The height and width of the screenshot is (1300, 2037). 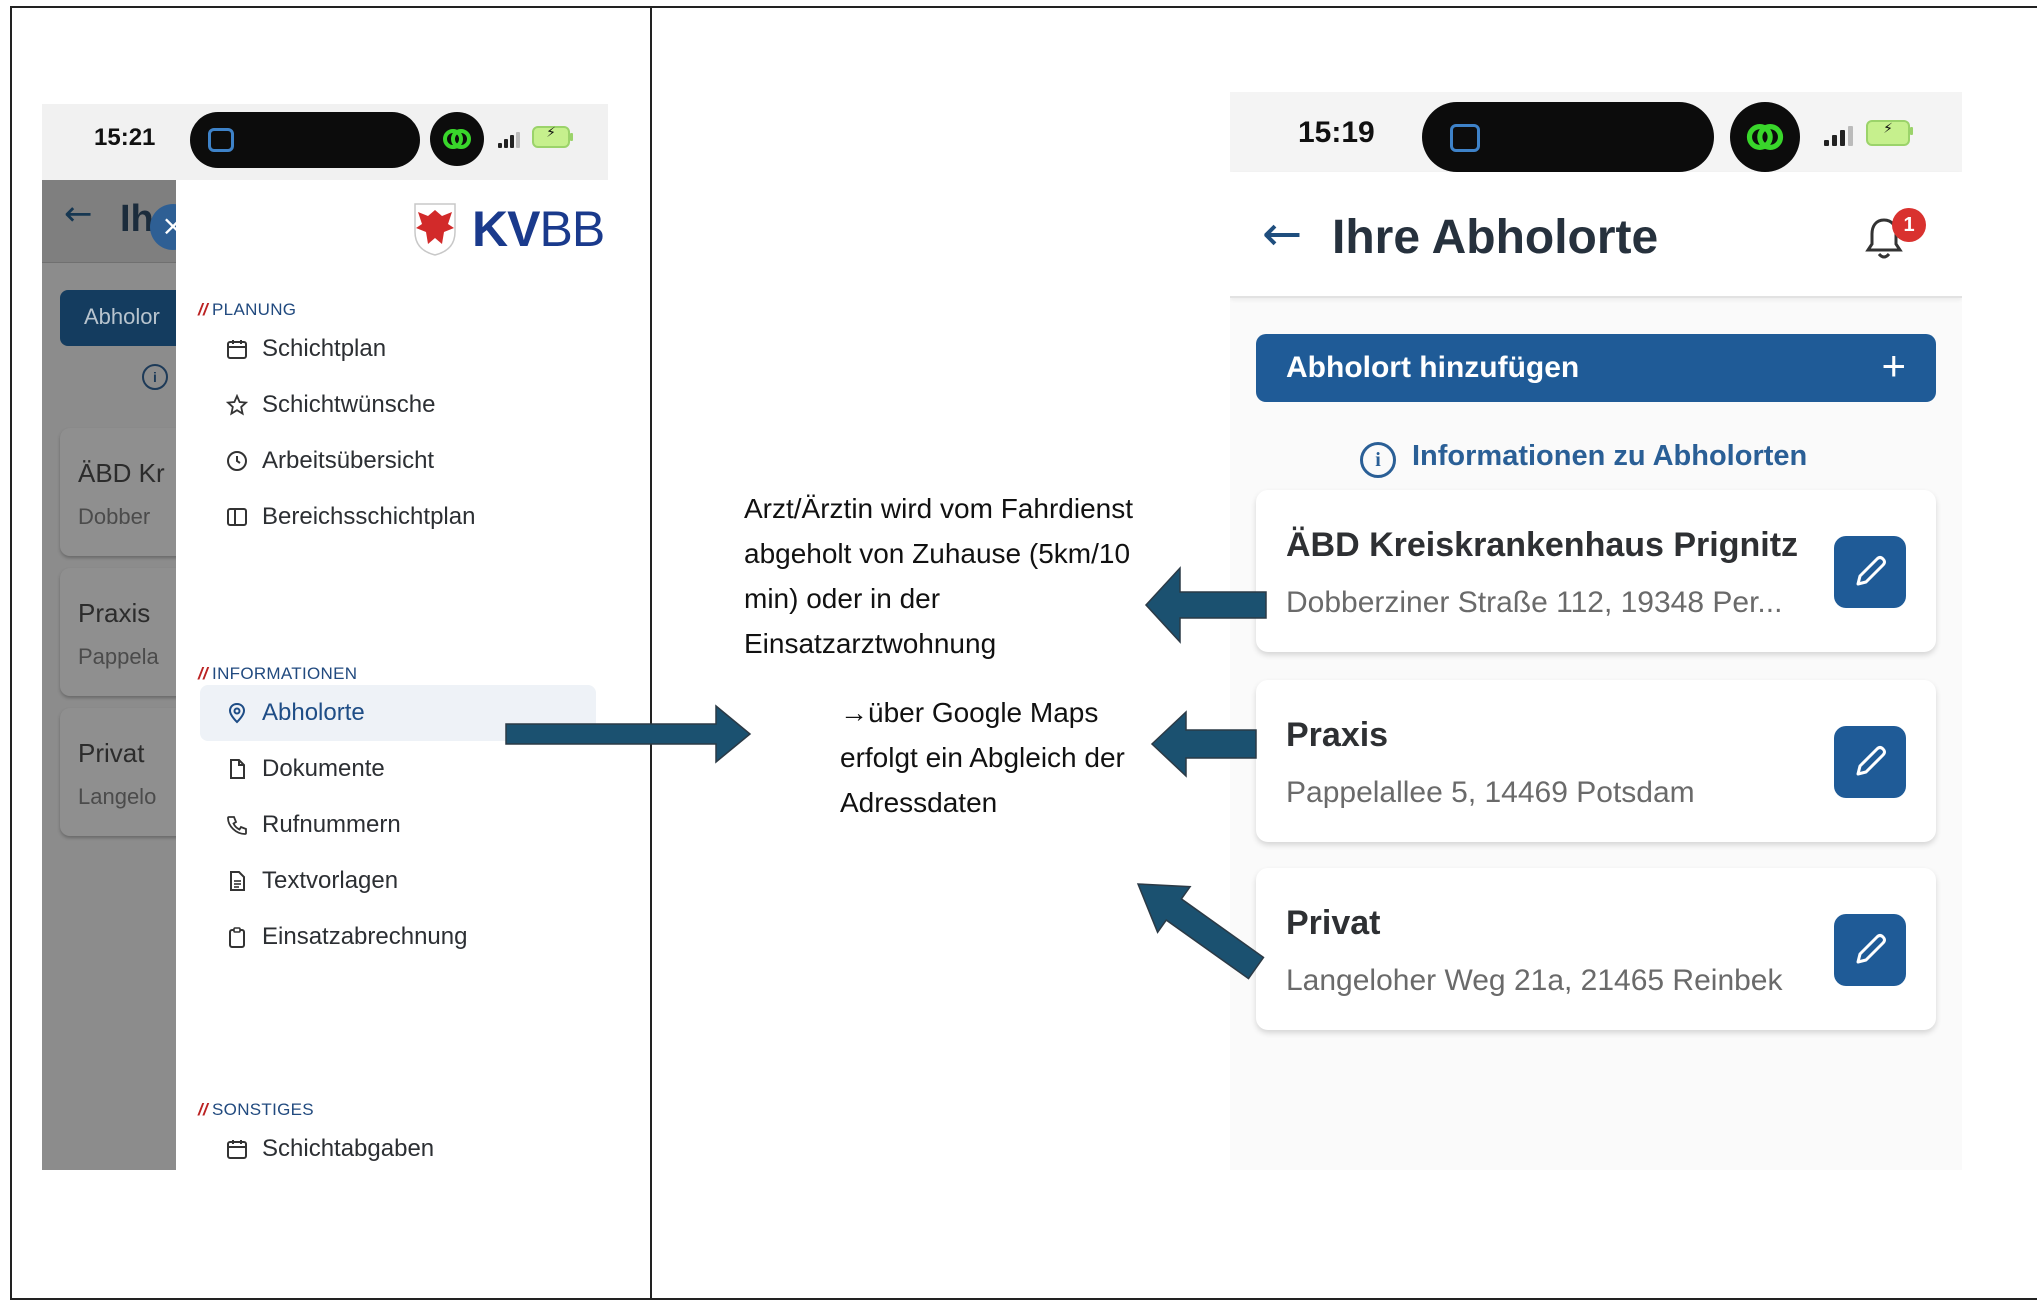 I want to click on arrow-right-icon, so click(x=628, y=734).